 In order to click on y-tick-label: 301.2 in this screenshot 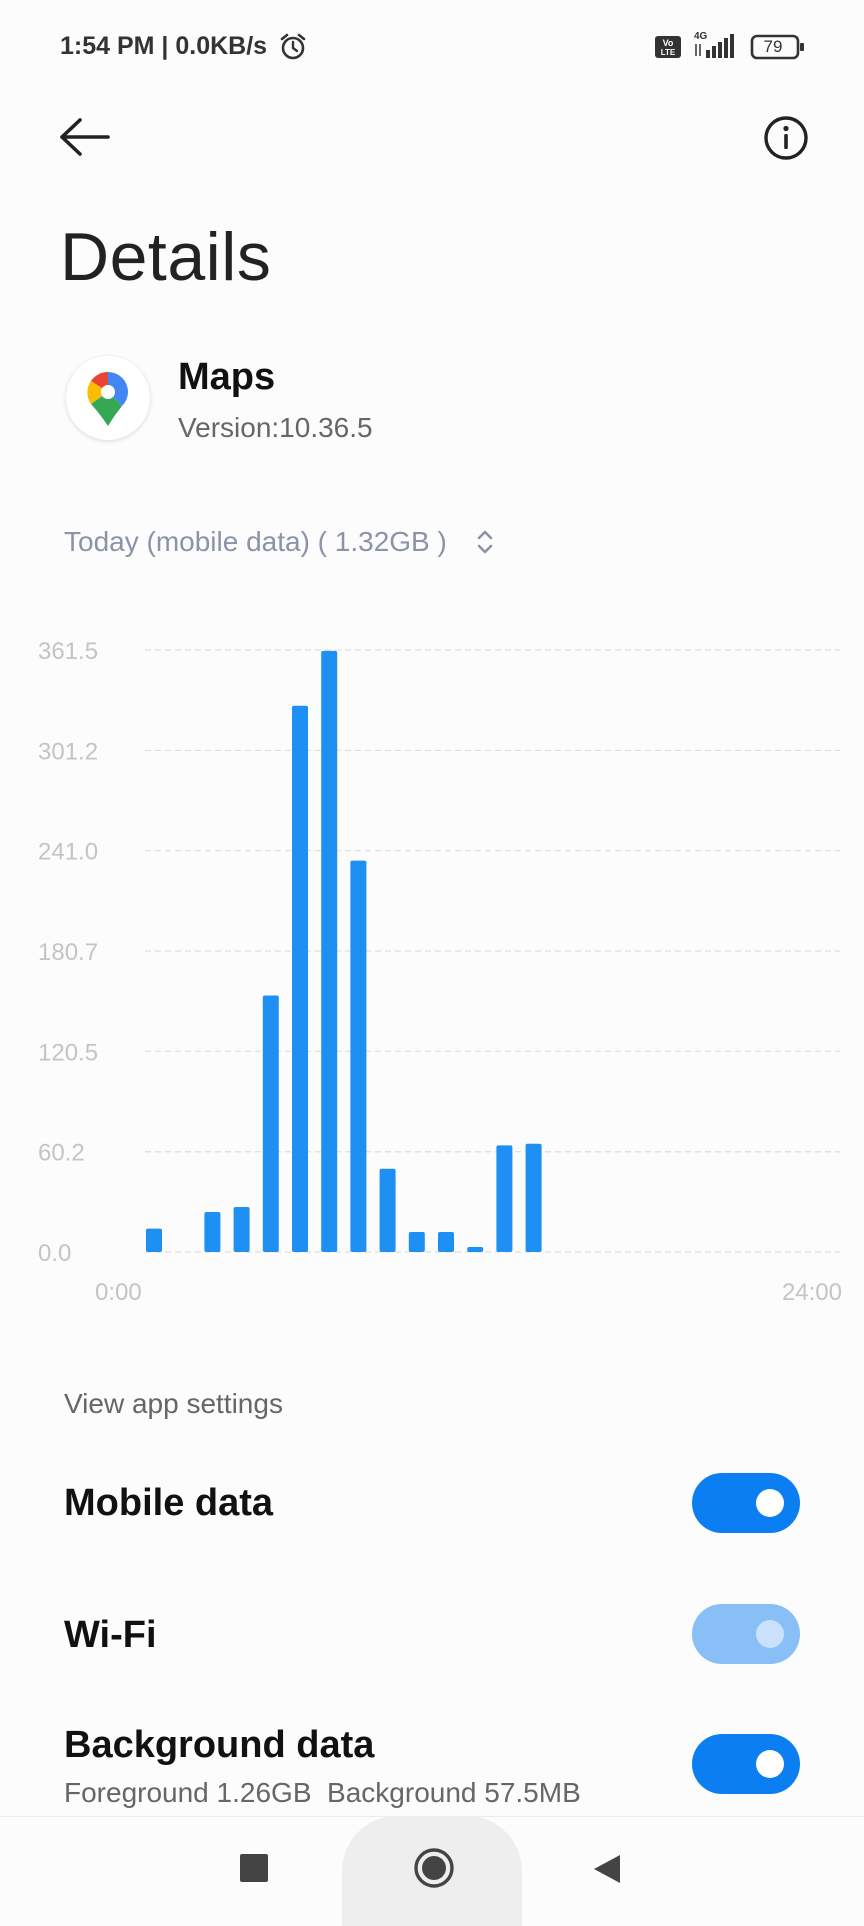, I will do `click(68, 751)`.